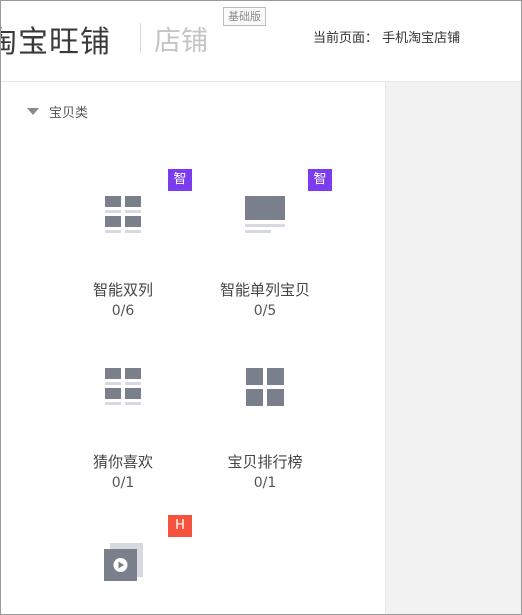 The width and height of the screenshot is (522, 615). What do you see at coordinates (56, 42) in the screenshot?
I see `brand-title: 淘宝旺铺` at bounding box center [56, 42].